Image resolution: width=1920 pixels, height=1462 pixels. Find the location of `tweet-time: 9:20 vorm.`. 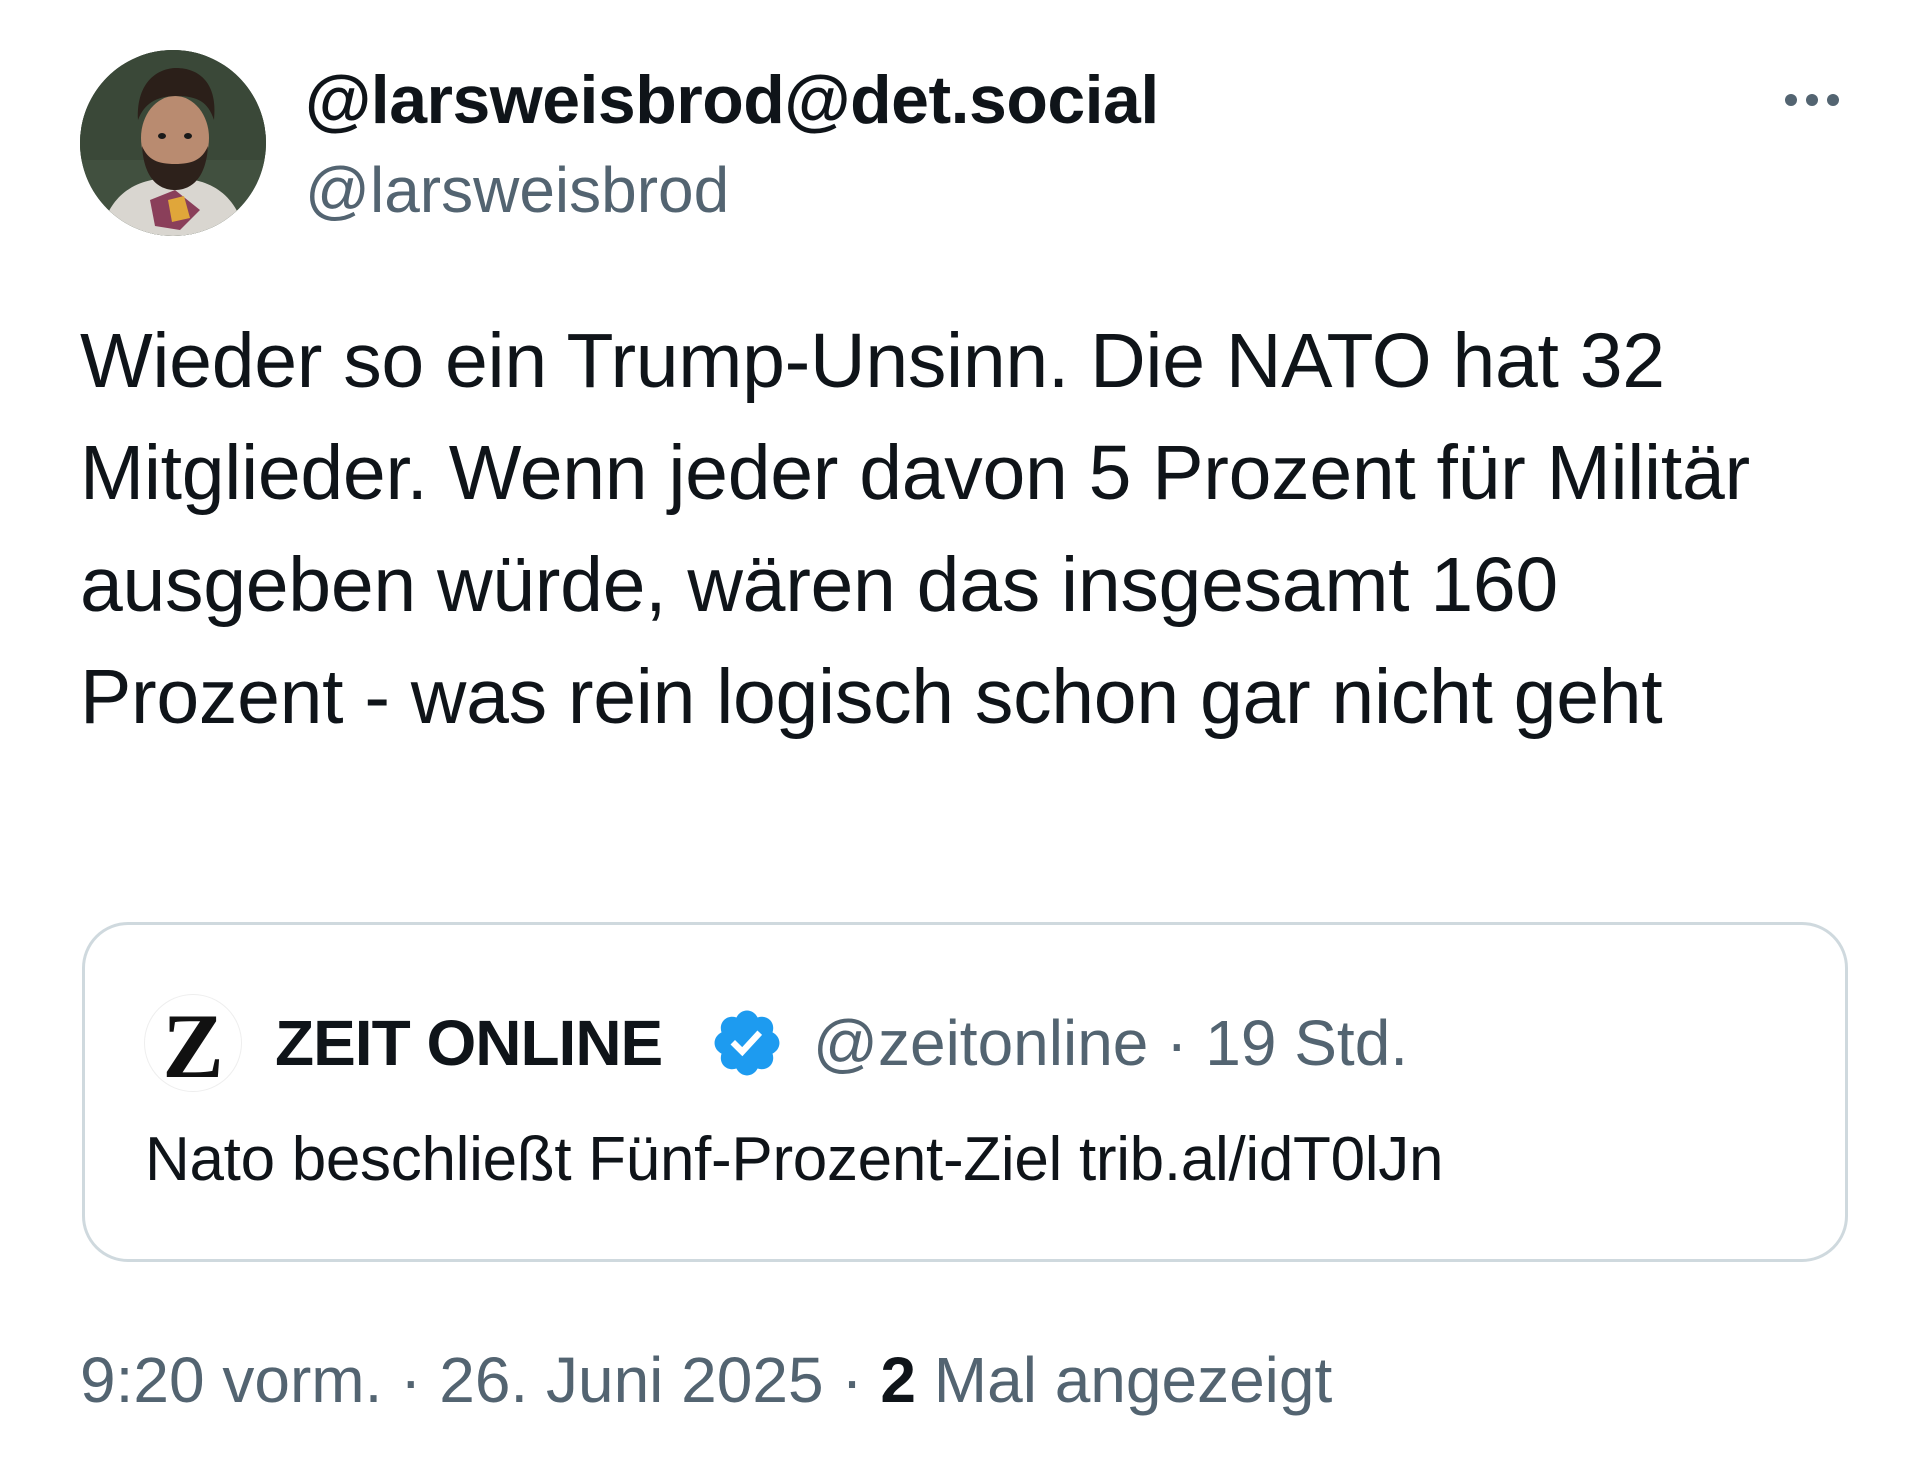

tweet-time: 9:20 vorm. is located at coordinates (231, 1380).